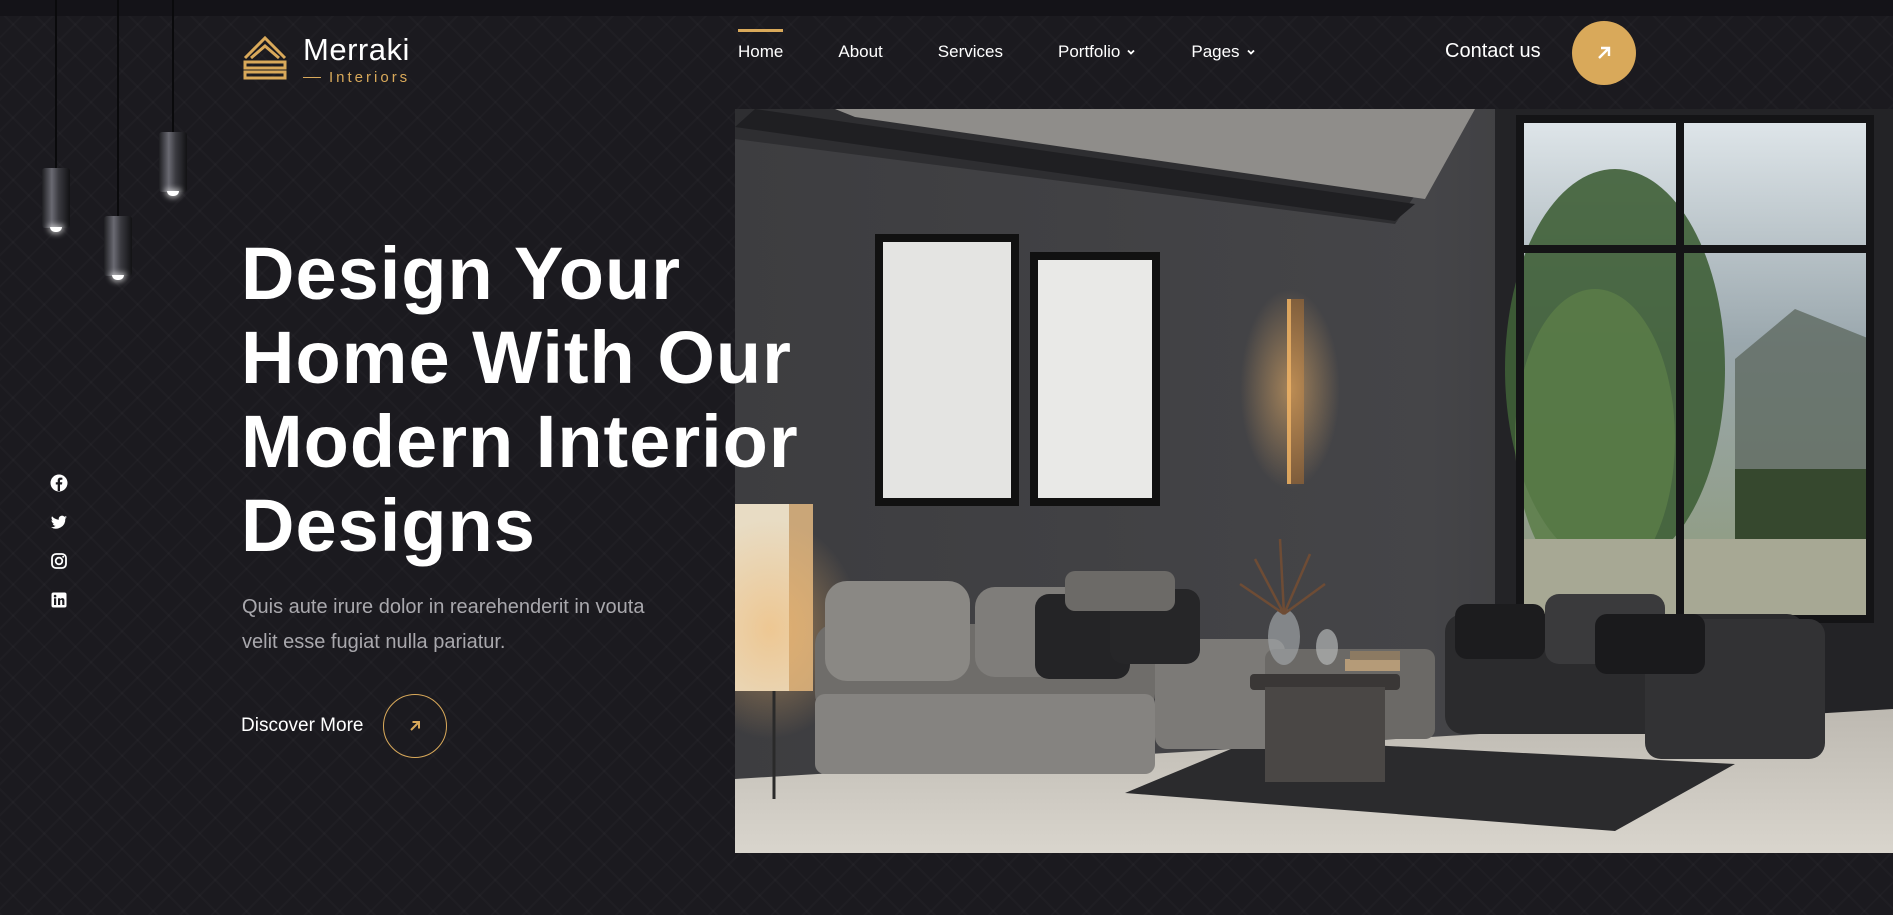 The height and width of the screenshot is (915, 1893). Describe the element at coordinates (59, 561) in the screenshot. I see `instagram-icon` at that location.